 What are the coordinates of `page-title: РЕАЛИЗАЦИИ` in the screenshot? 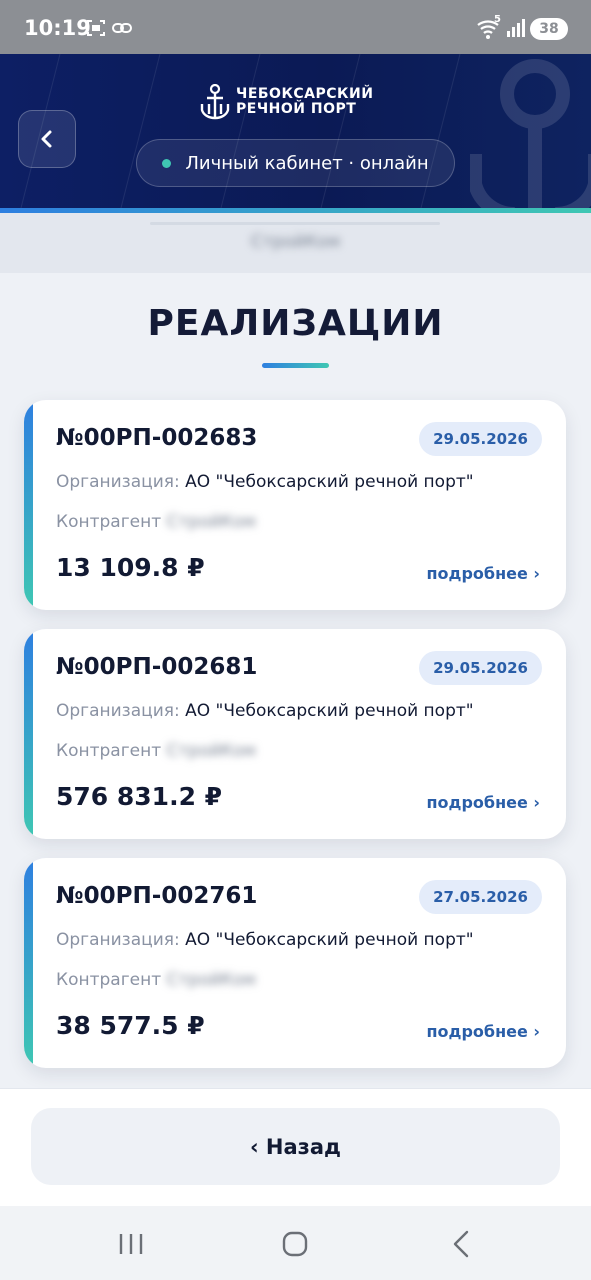 It's located at (295, 323).